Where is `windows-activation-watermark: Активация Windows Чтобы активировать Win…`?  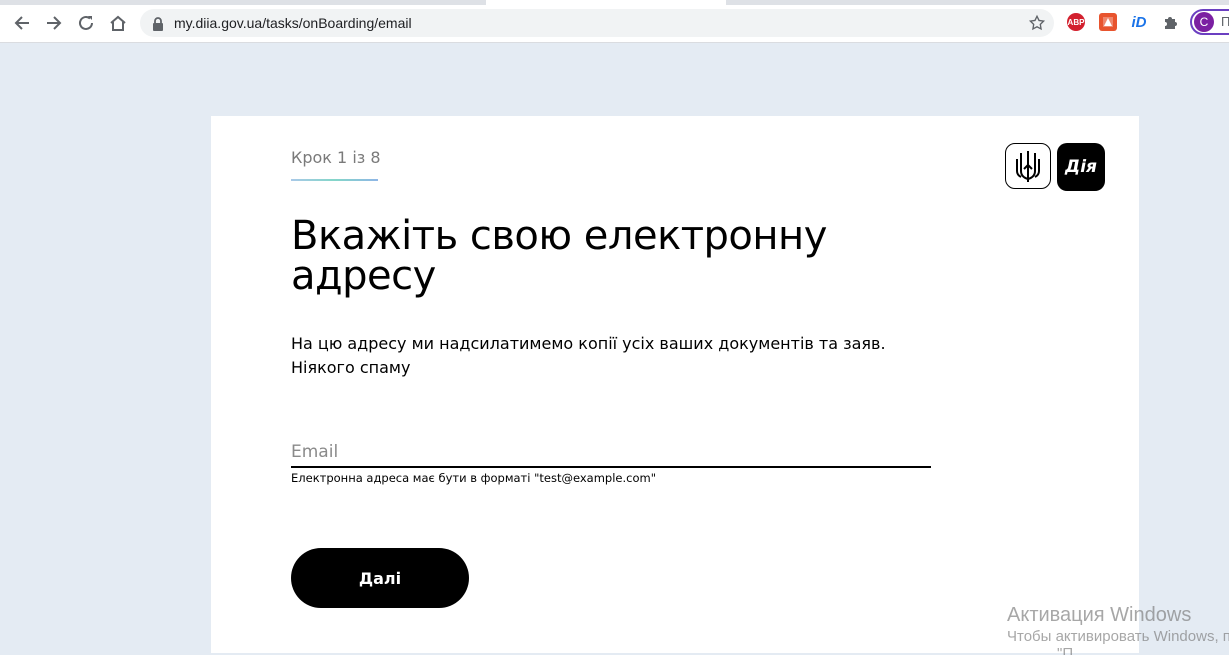 windows-activation-watermark: Активация Windows Чтобы активировать Win… is located at coordinates (1118, 629).